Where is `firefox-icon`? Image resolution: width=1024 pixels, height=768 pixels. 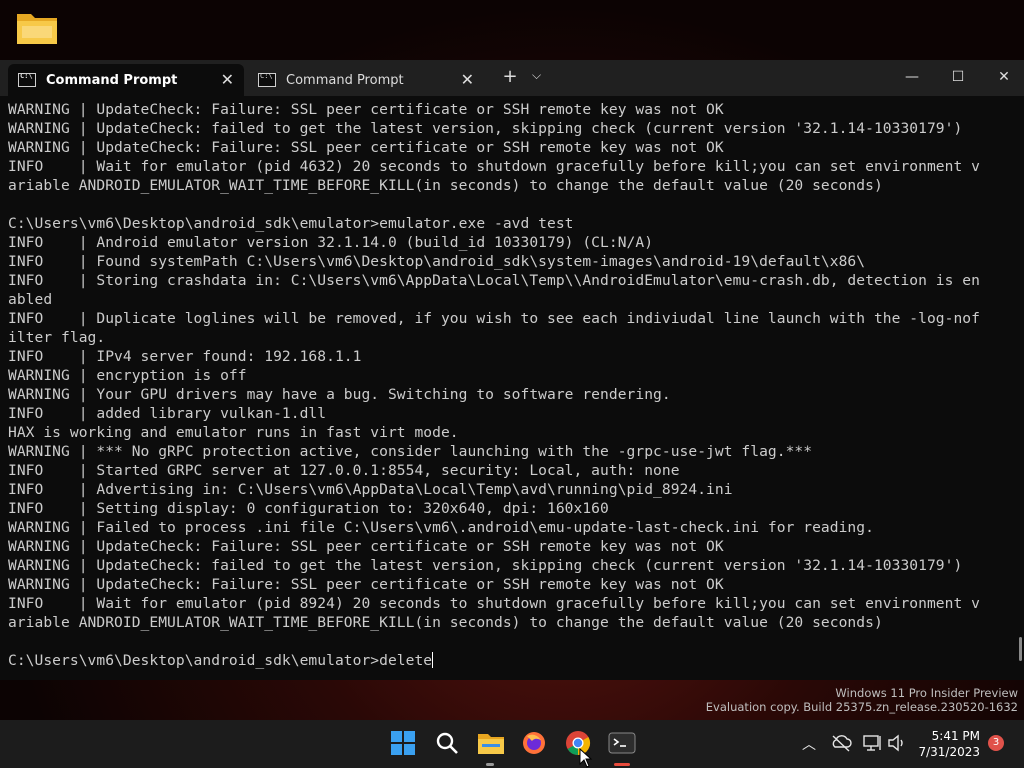
firefox-icon is located at coordinates (535, 744).